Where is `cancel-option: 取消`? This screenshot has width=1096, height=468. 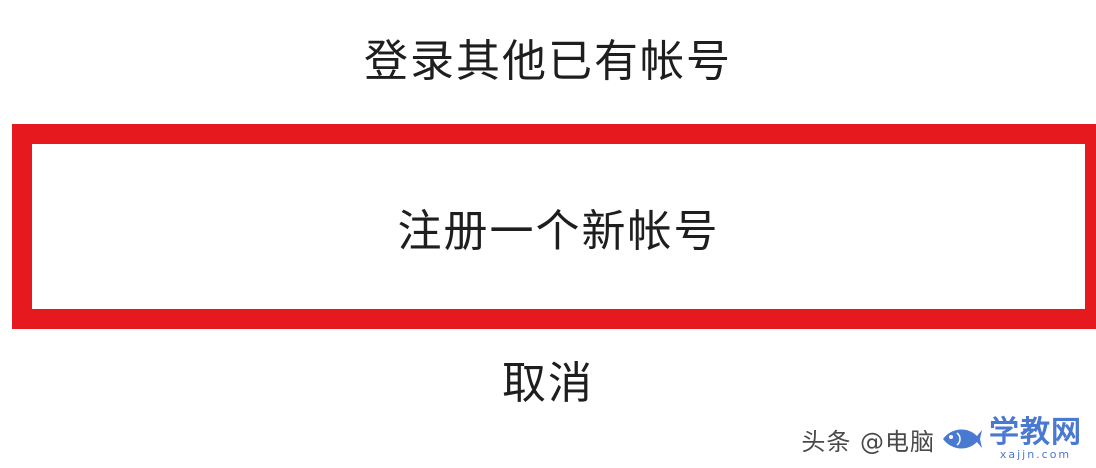 cancel-option: 取消 is located at coordinates (548, 384).